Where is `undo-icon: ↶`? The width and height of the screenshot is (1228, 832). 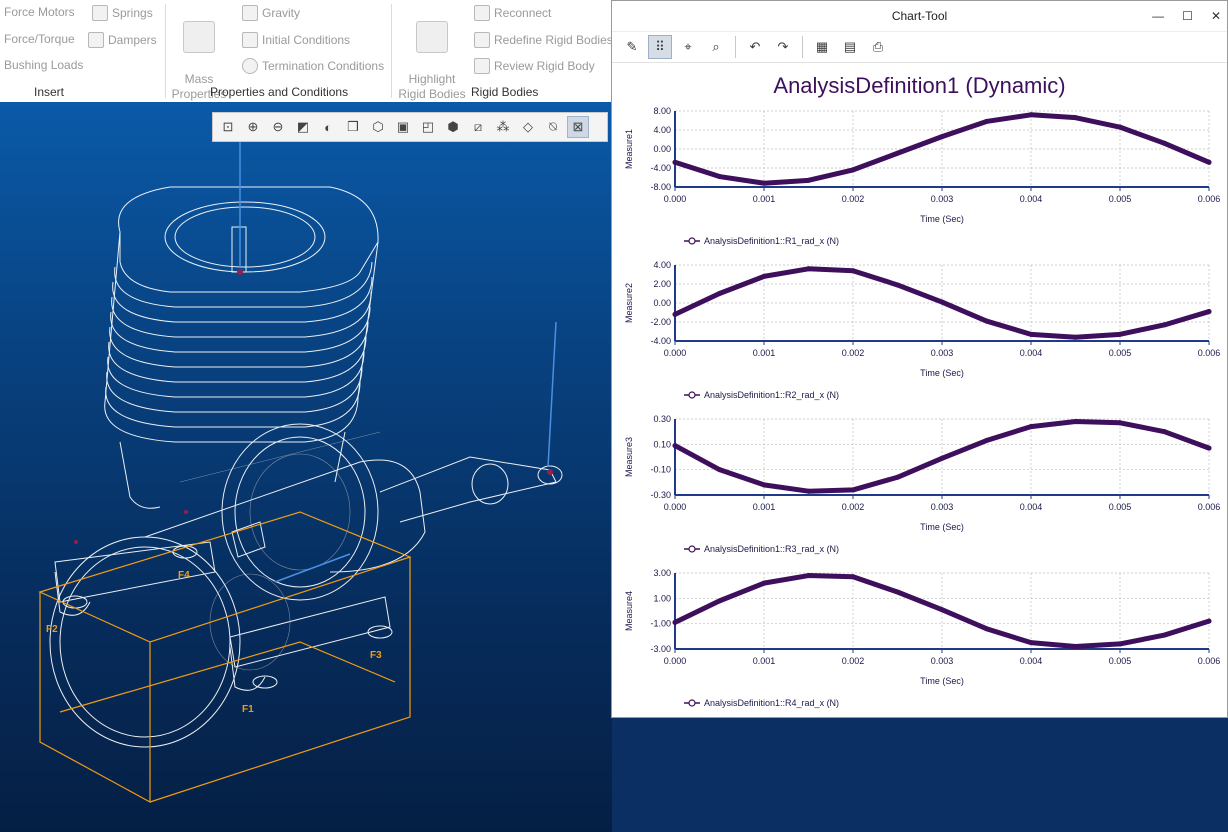 undo-icon: ↶ is located at coordinates (755, 47).